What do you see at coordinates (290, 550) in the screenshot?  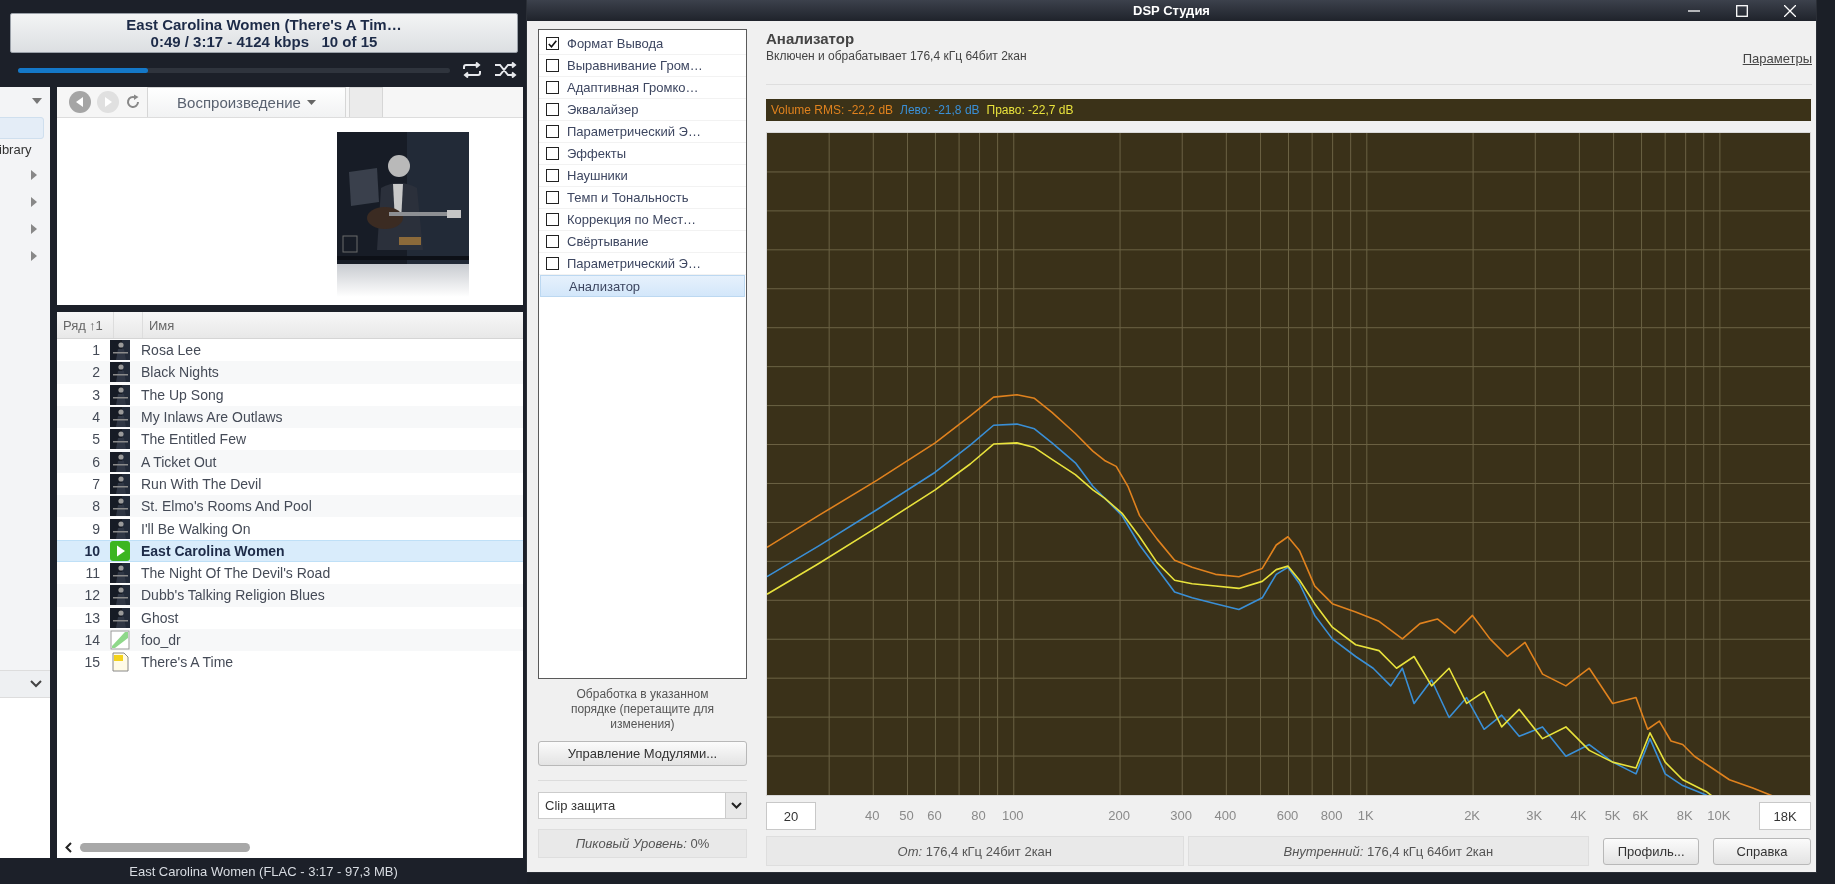 I see `playlist-row: 10 East Carolina Women` at bounding box center [290, 550].